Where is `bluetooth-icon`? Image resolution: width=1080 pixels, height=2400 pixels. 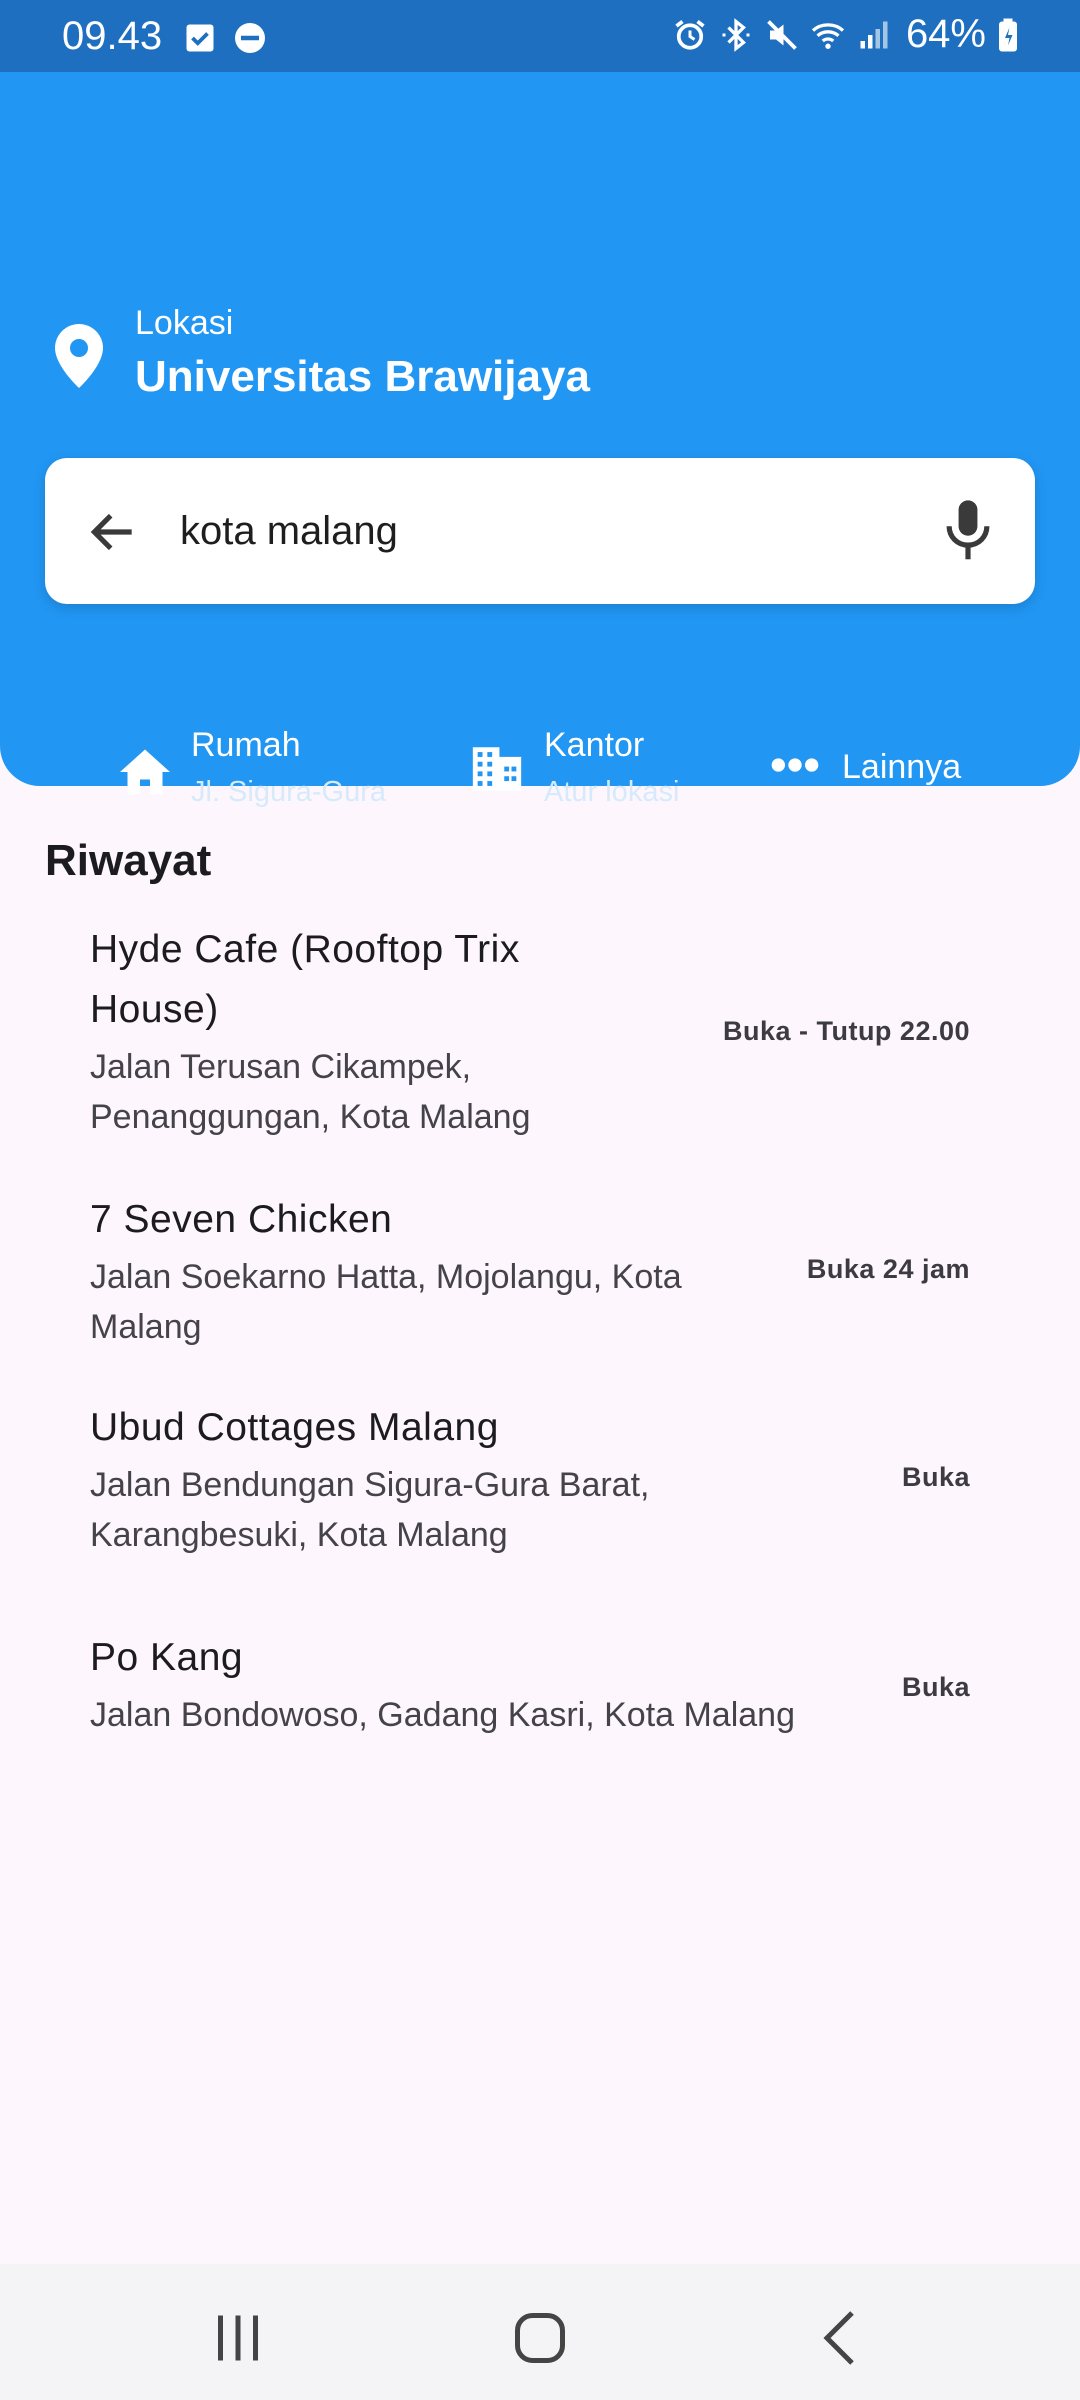
bluetooth-icon is located at coordinates (736, 34).